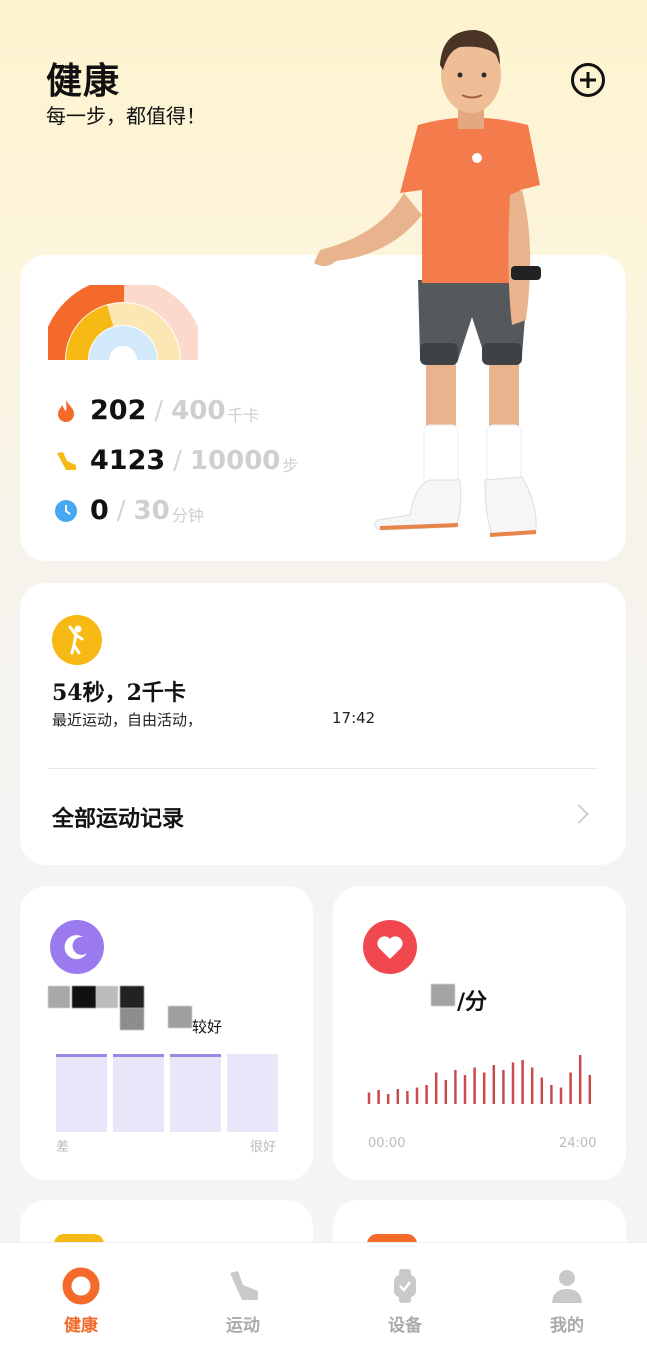 The image size is (647, 1353). I want to click on person-icon, so click(567, 1286).